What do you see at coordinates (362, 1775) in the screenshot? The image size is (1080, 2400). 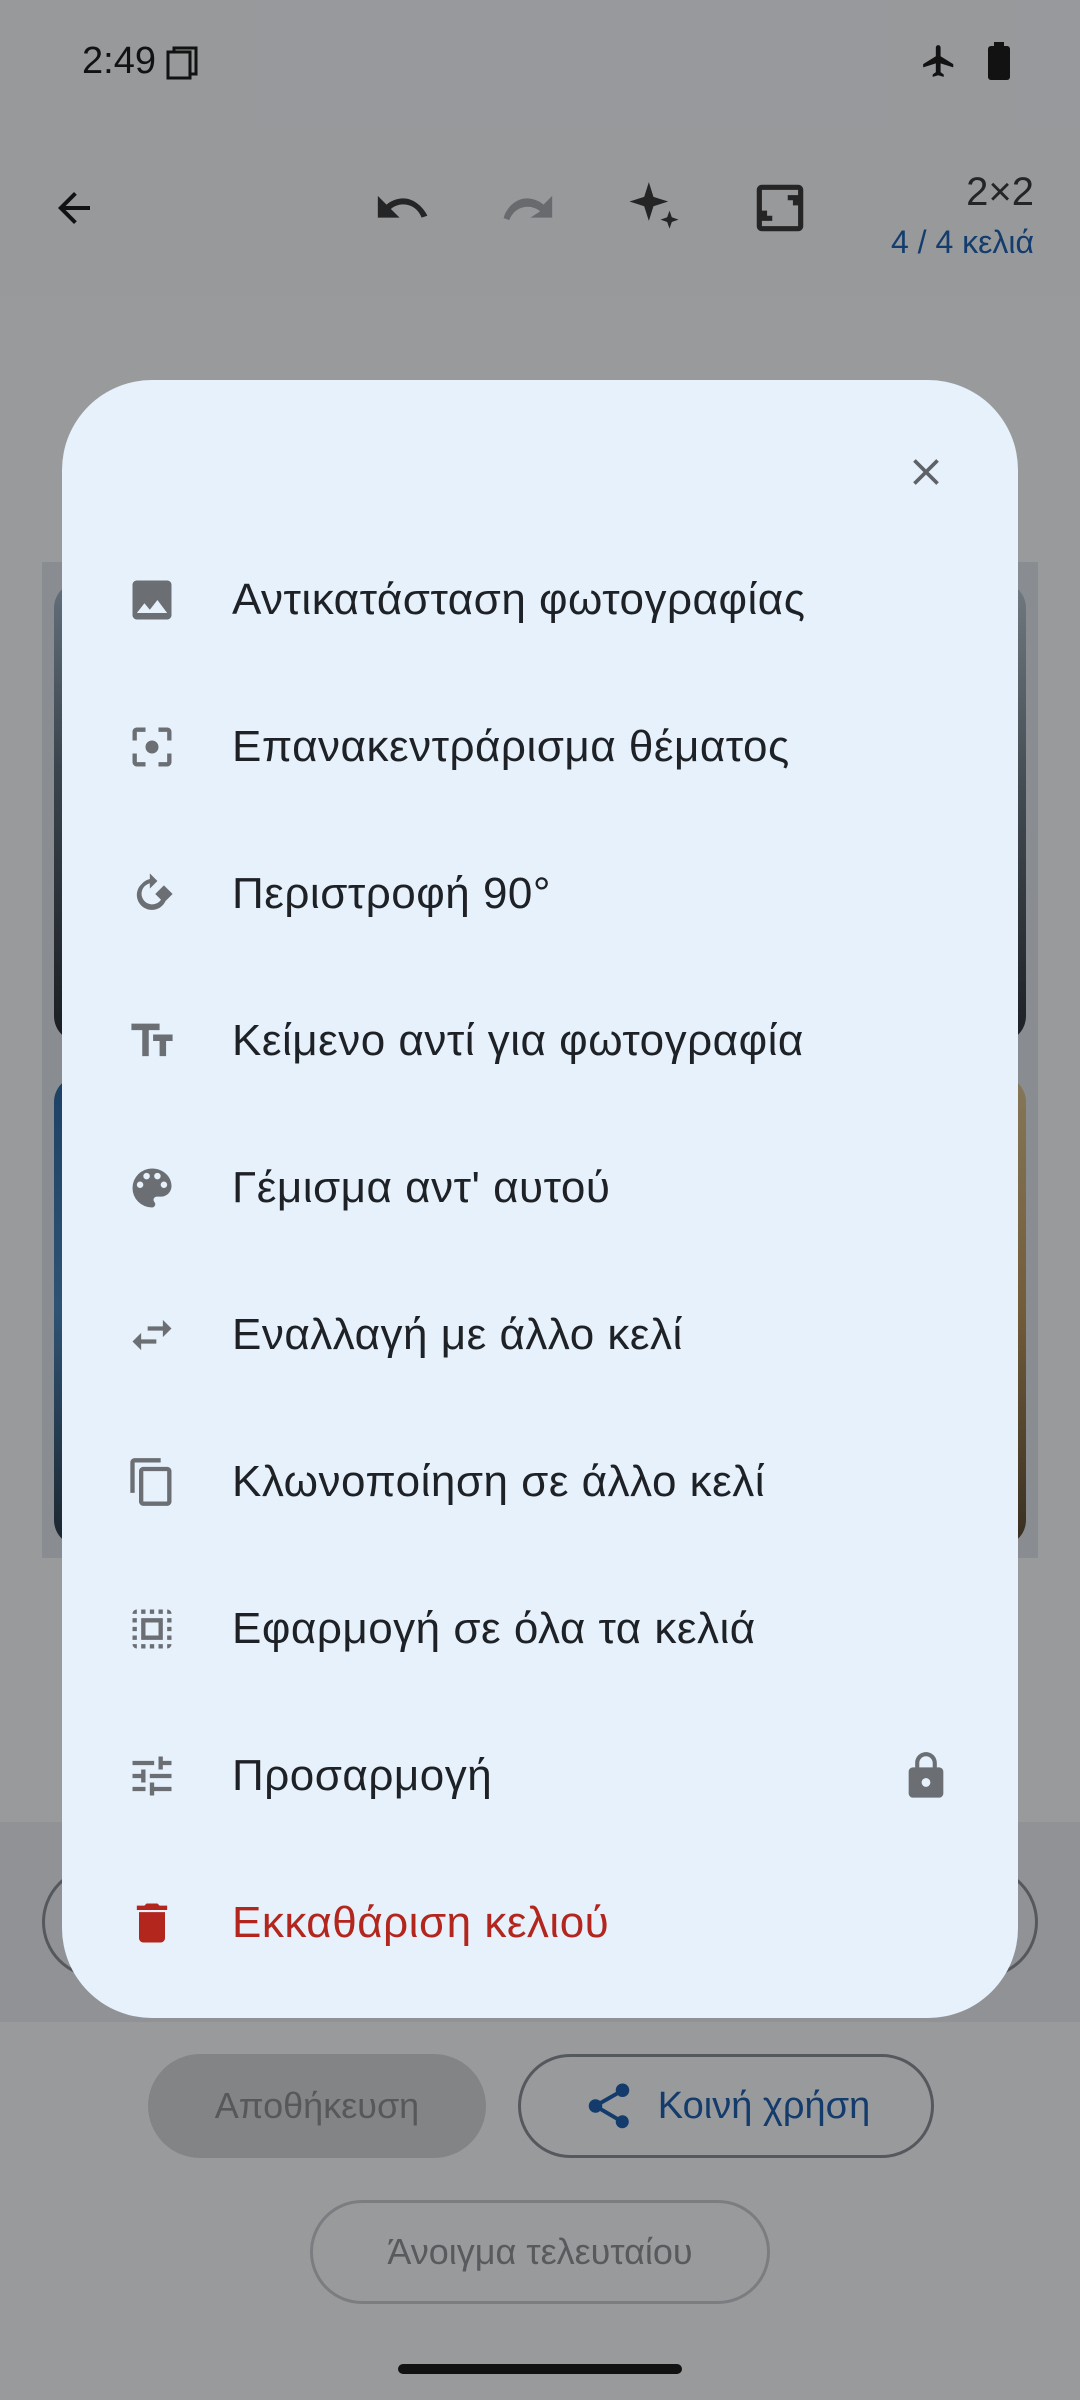 I see `menu-item-label: Προσαρμογή` at bounding box center [362, 1775].